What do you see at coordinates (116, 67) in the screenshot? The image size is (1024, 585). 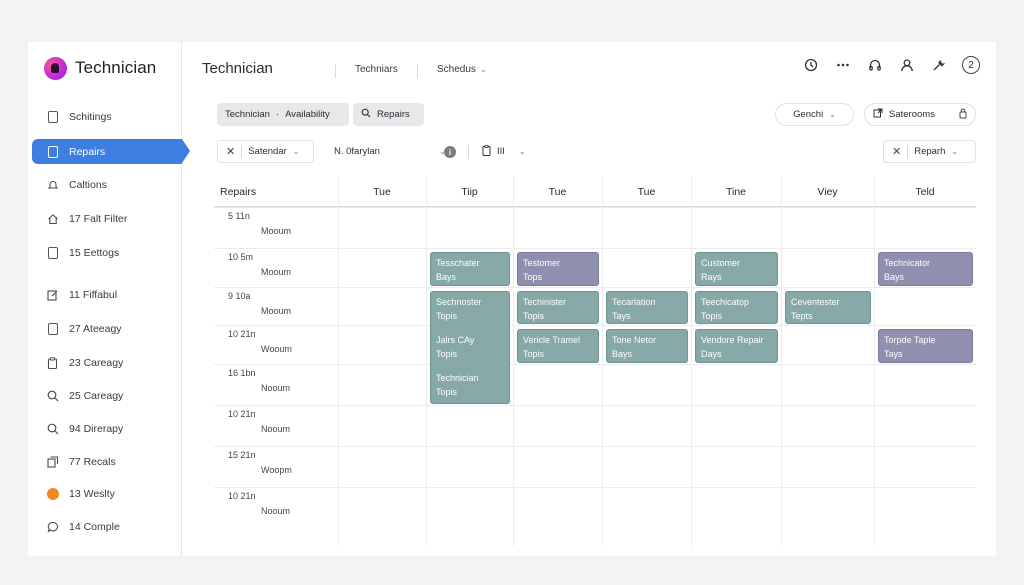 I see `app-name: Technician` at bounding box center [116, 67].